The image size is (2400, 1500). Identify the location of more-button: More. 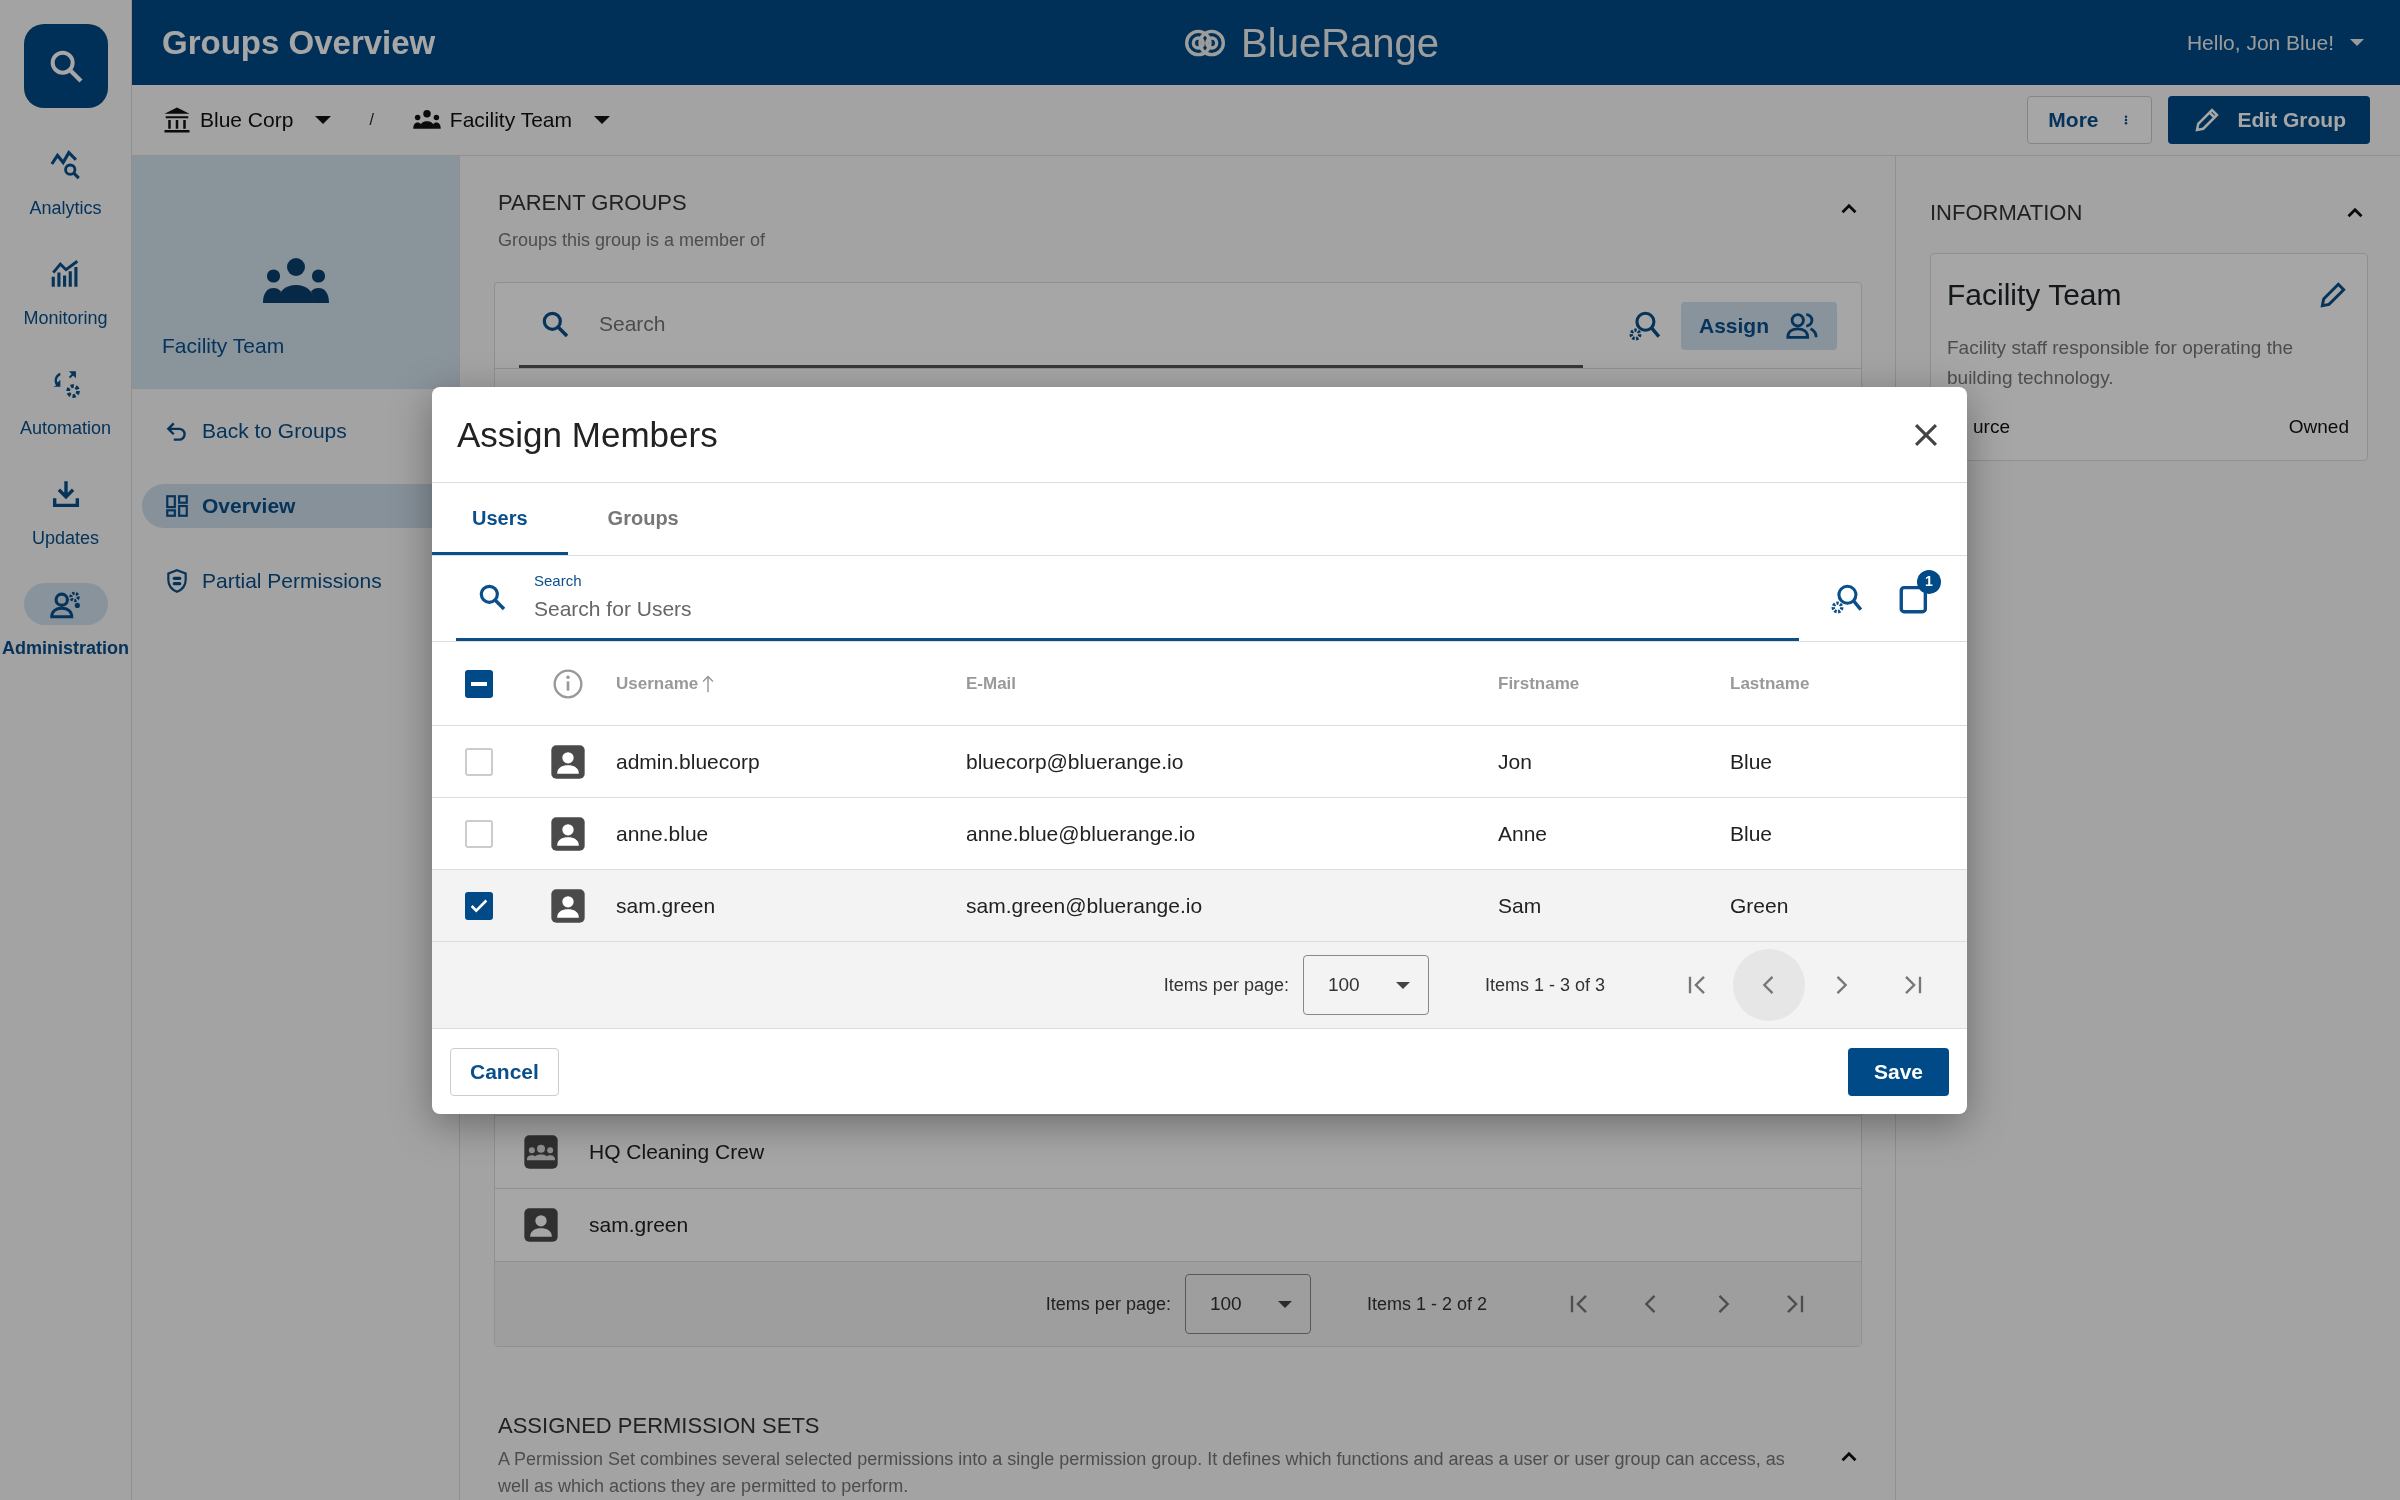
(2089, 120).